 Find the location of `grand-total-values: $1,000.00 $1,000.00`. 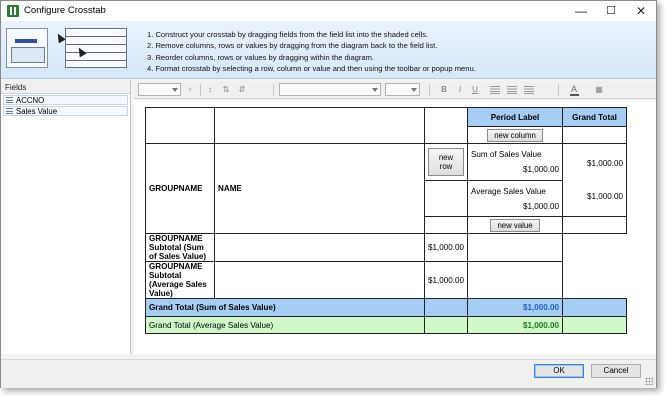

grand-total-values: $1,000.00 $1,000.00 is located at coordinates (595, 180).